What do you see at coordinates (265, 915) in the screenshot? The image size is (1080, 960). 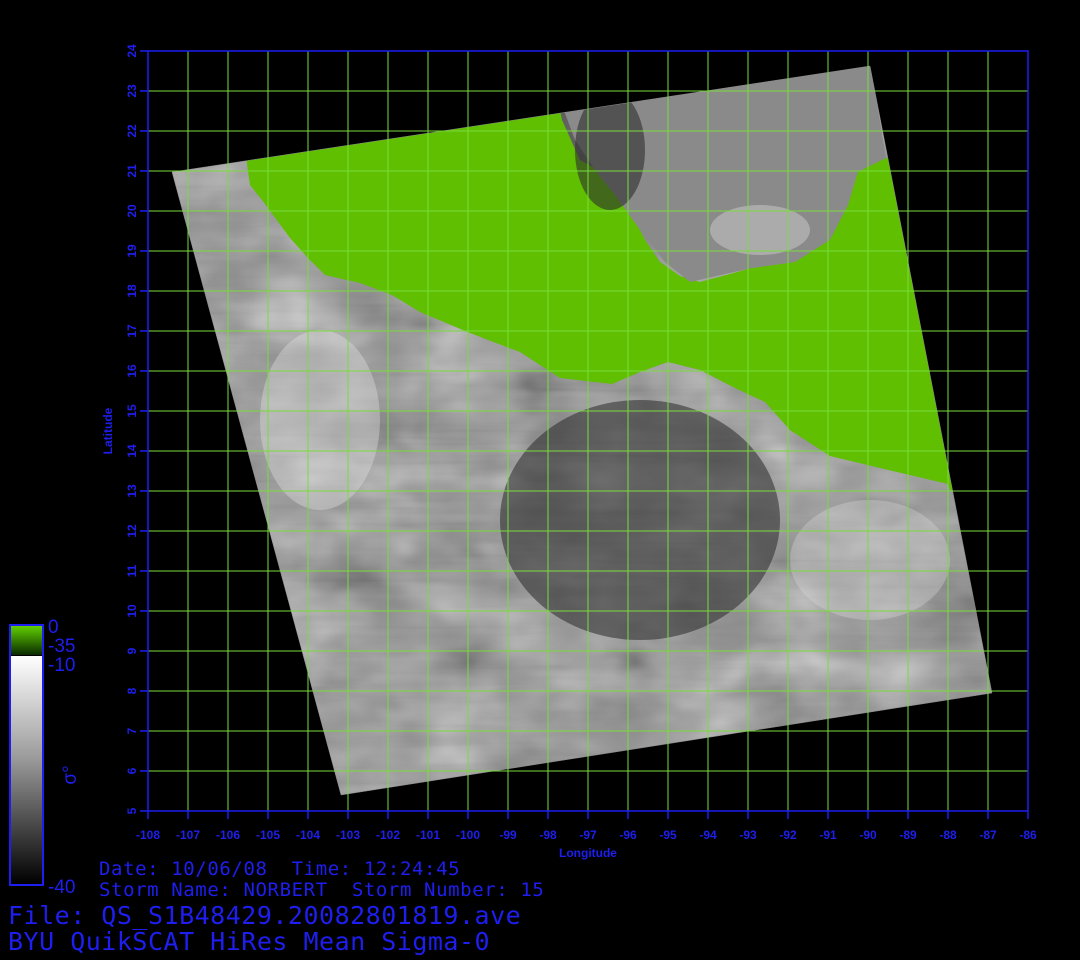 I see `file-name-line: File: QS_S1B48429.20082801819.ave` at bounding box center [265, 915].